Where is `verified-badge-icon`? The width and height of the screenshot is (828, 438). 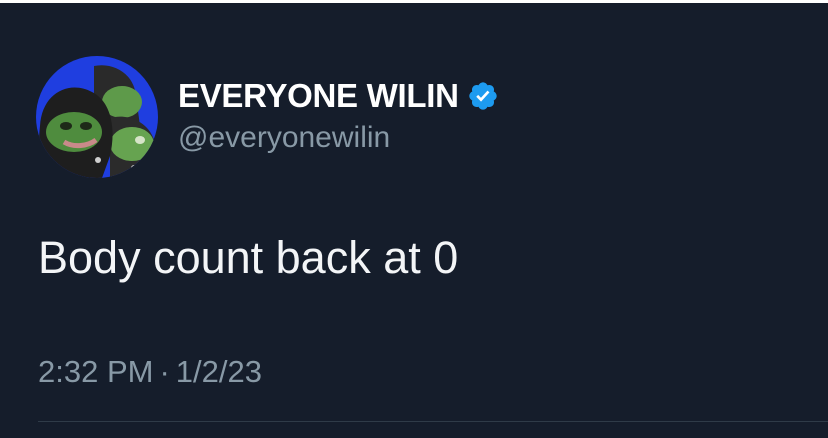
verified-badge-icon is located at coordinates (483, 96).